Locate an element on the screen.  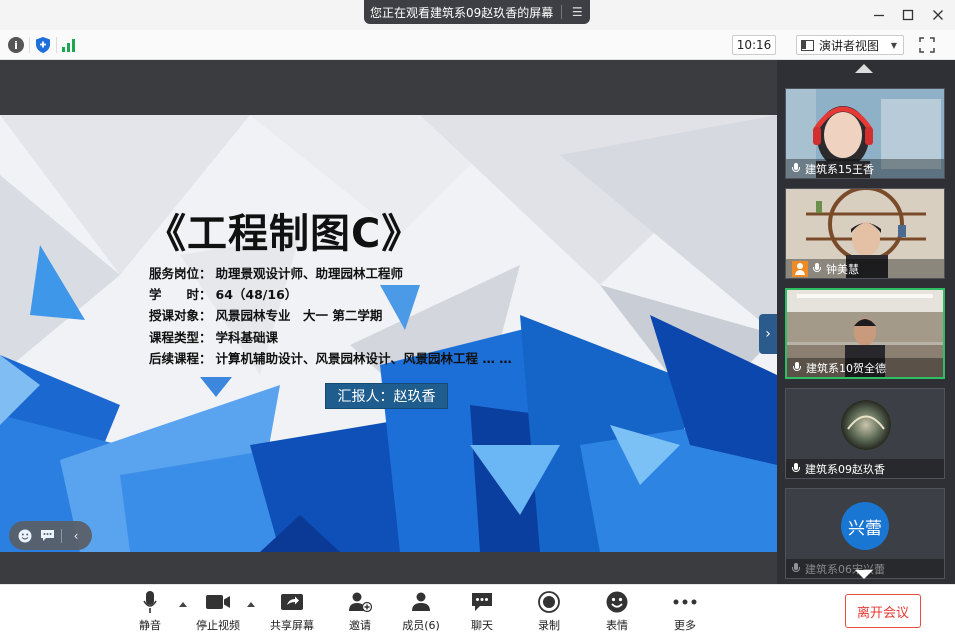
screen-share-indicator: 您正在观看建筑系09赵玖香的屏幕 ☰ is located at coordinates (477, 12).